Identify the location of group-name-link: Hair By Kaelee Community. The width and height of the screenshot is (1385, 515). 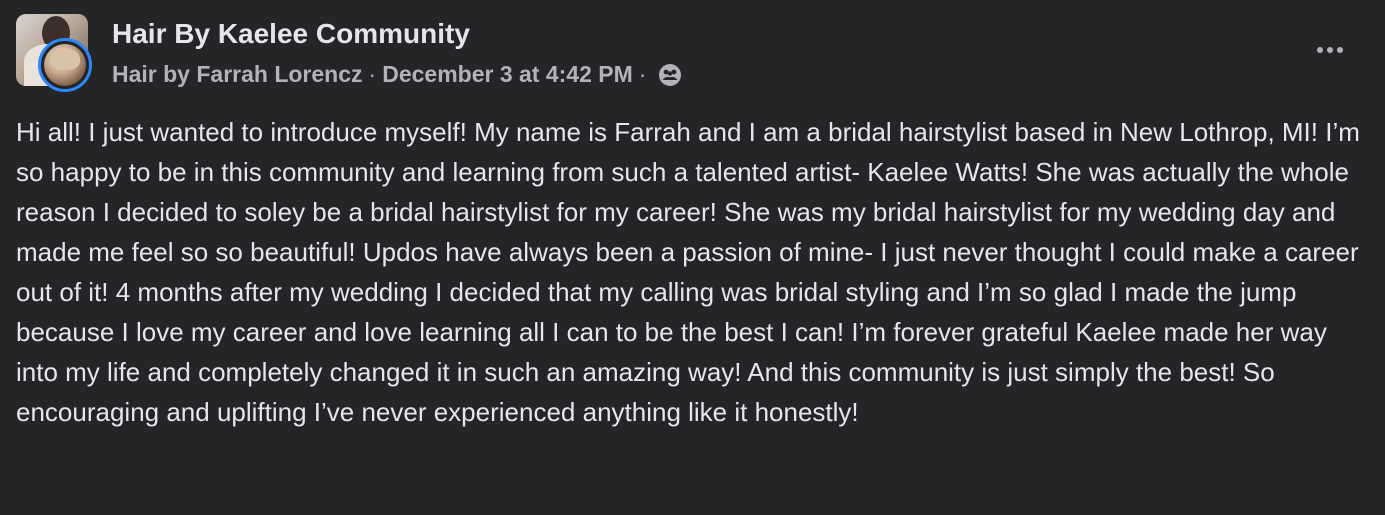
(291, 34).